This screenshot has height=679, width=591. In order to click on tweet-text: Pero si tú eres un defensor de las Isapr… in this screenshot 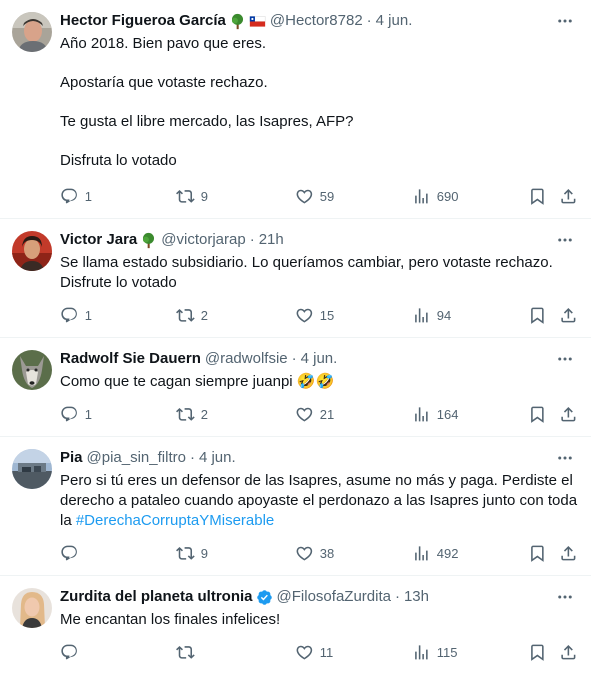, I will do `click(320, 501)`.